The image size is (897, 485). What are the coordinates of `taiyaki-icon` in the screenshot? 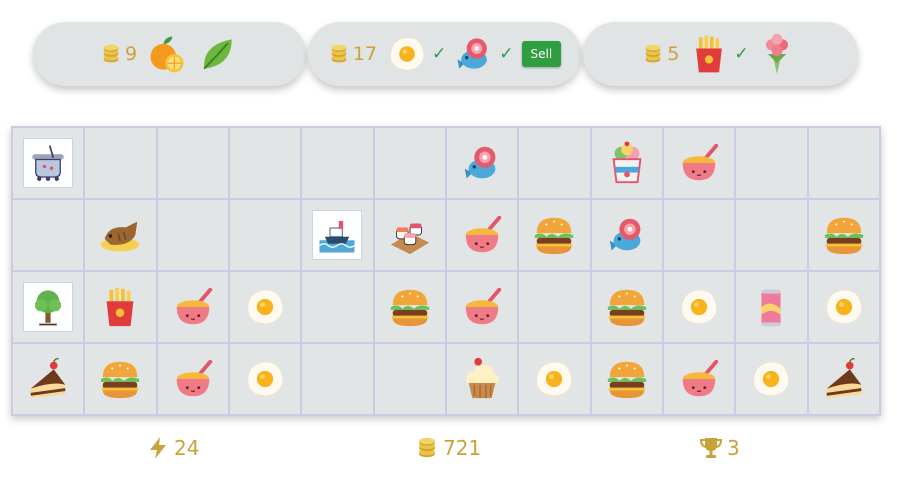 It's located at (120, 235).